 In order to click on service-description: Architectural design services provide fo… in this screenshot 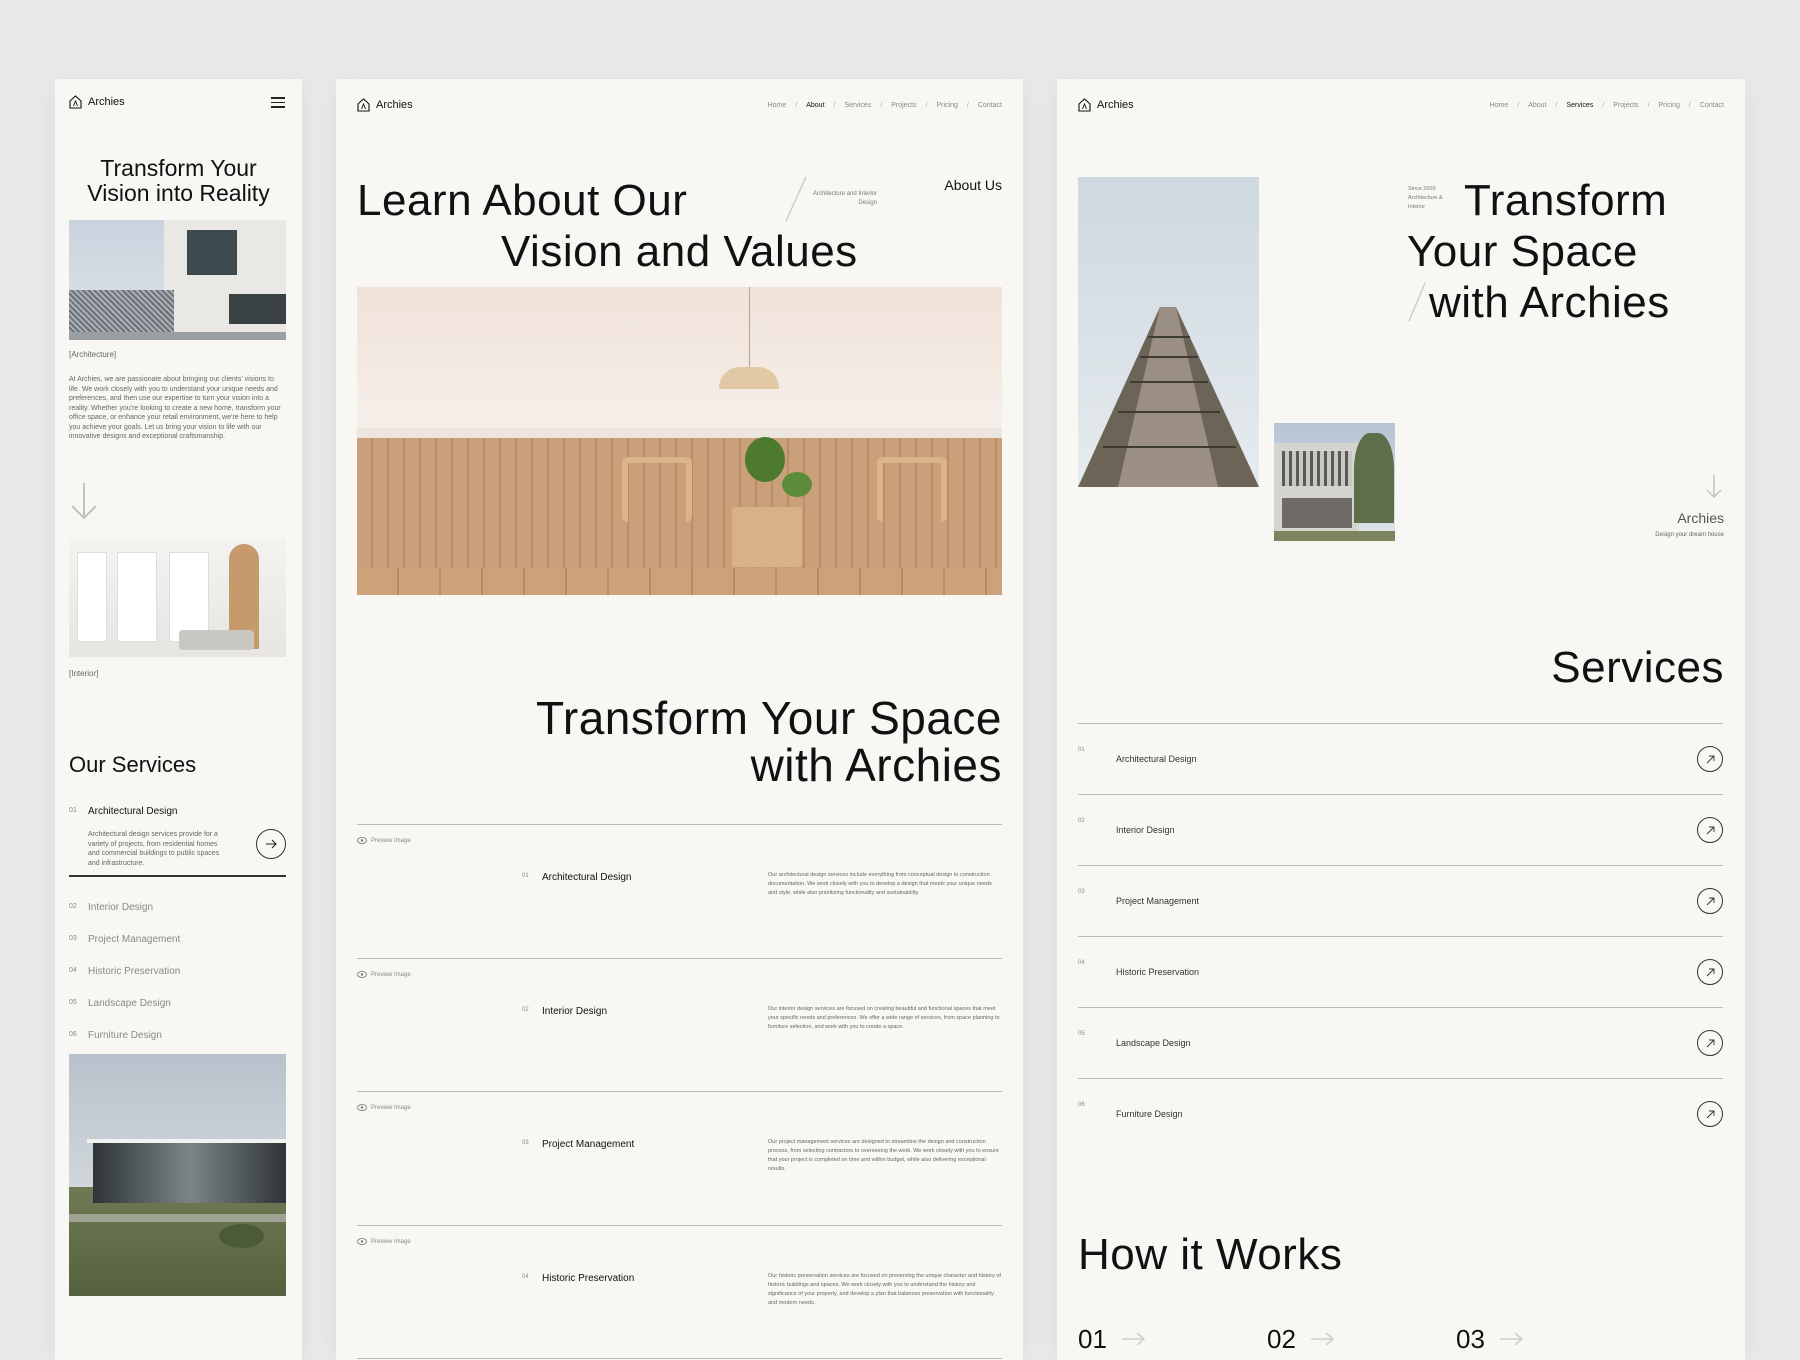, I will do `click(154, 849)`.